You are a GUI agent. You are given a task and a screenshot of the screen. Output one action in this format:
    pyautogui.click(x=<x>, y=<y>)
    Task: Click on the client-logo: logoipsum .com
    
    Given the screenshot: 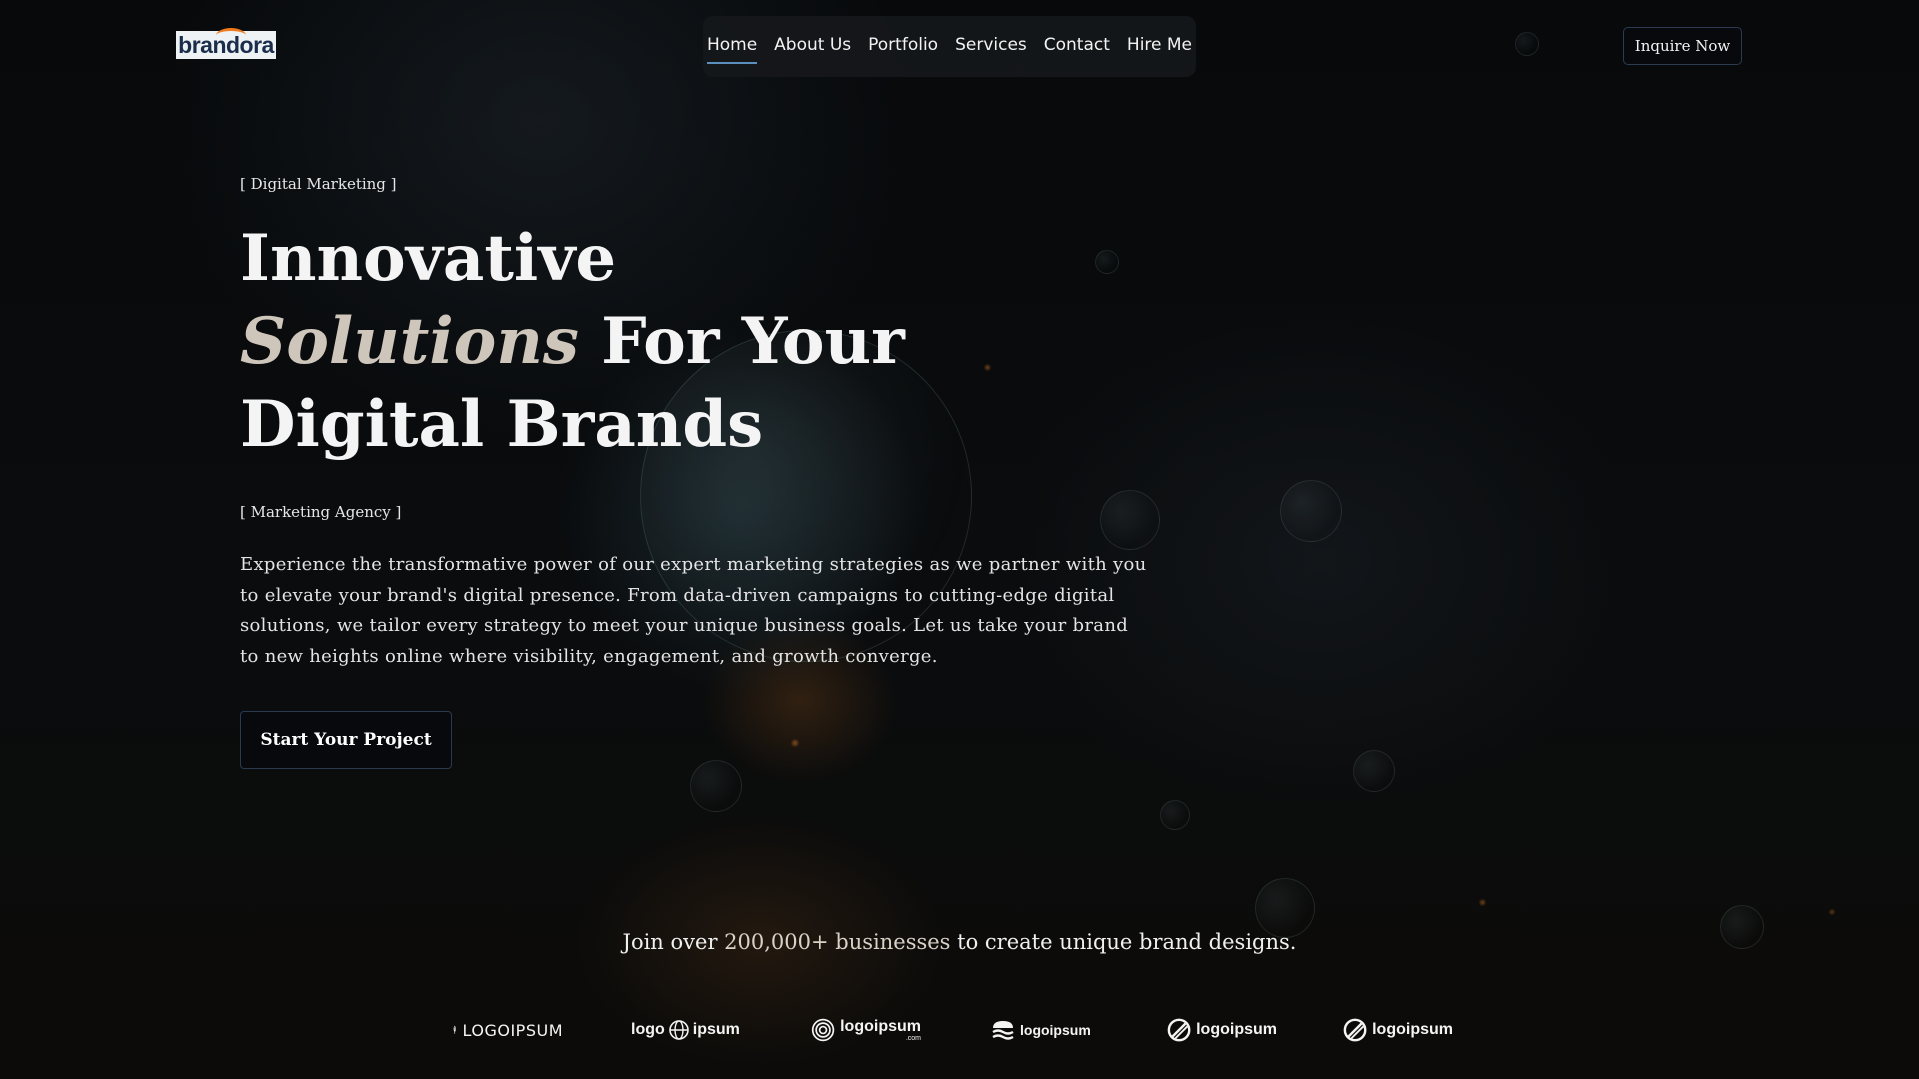 What is the action you would take?
    pyautogui.click(x=866, y=1030)
    